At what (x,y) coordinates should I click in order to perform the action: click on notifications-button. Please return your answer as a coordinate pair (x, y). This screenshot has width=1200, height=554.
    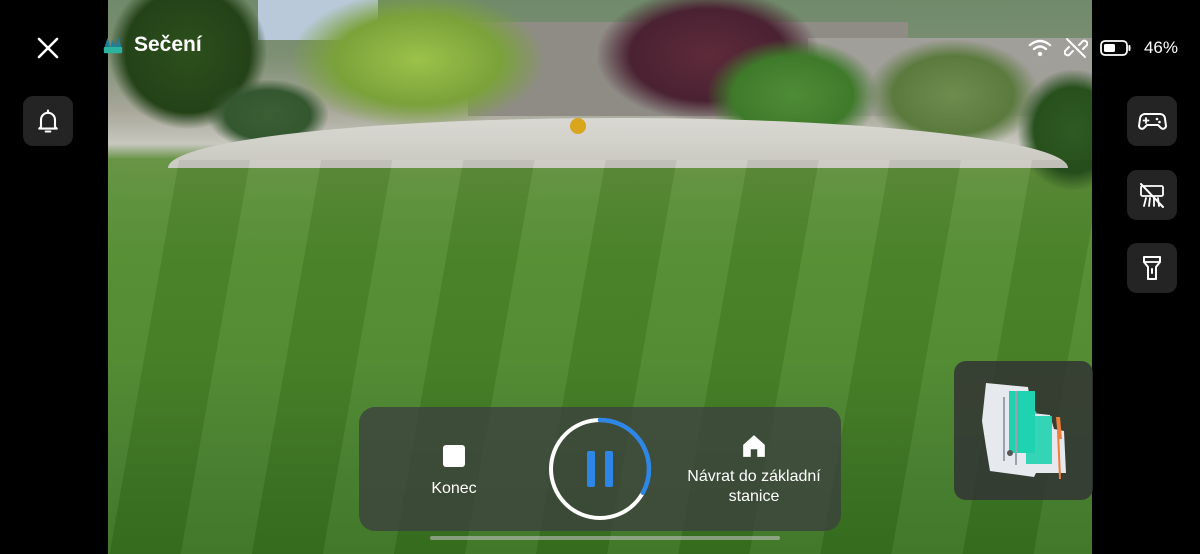
    Looking at the image, I should click on (48, 121).